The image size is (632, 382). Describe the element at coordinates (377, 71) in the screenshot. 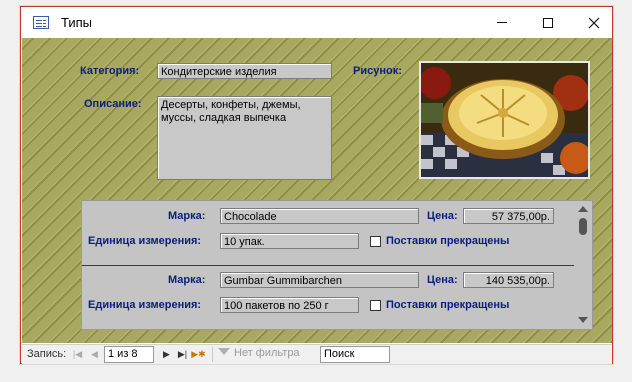

I see `picture-label: Рисунок:` at that location.